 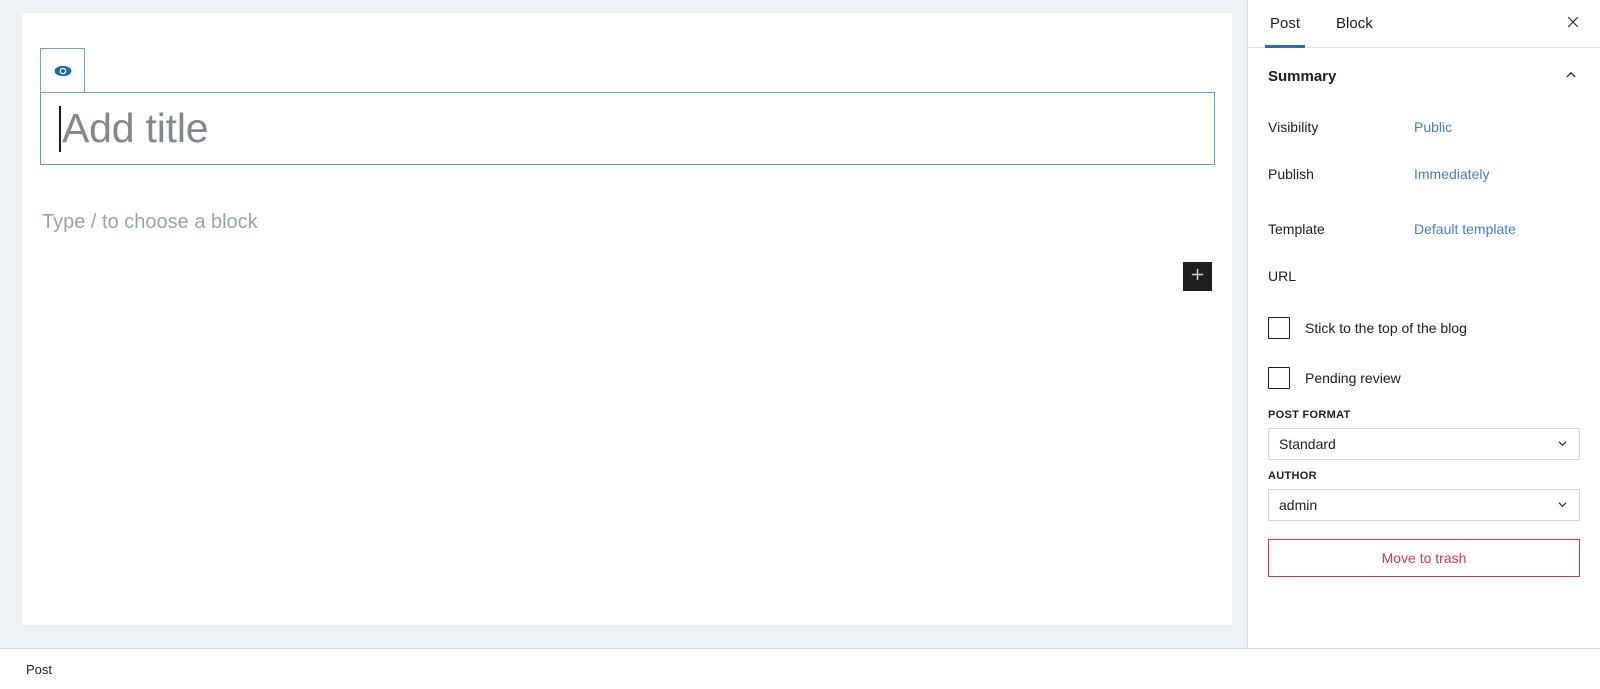 I want to click on close-icon, so click(x=1573, y=23).